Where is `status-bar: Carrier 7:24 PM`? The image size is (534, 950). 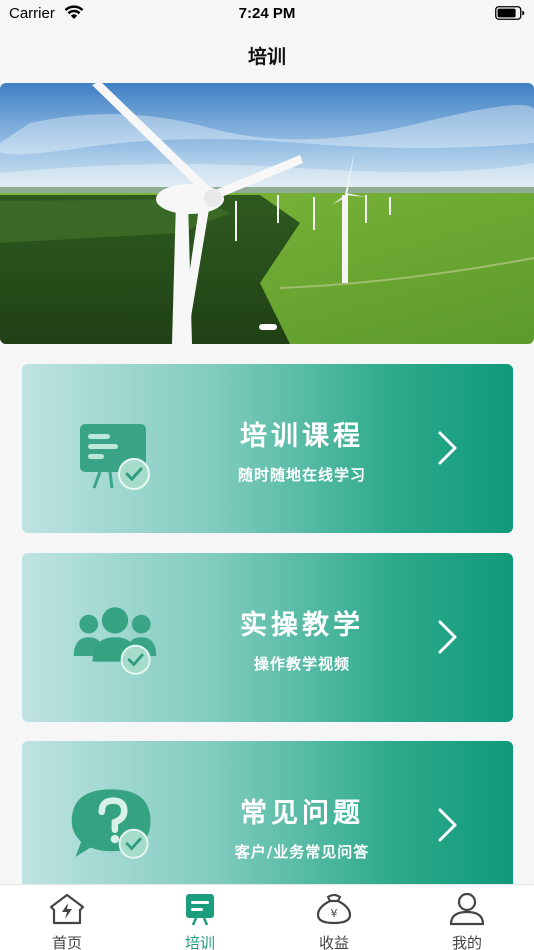
status-bar: Carrier 7:24 PM is located at coordinates (267, 14).